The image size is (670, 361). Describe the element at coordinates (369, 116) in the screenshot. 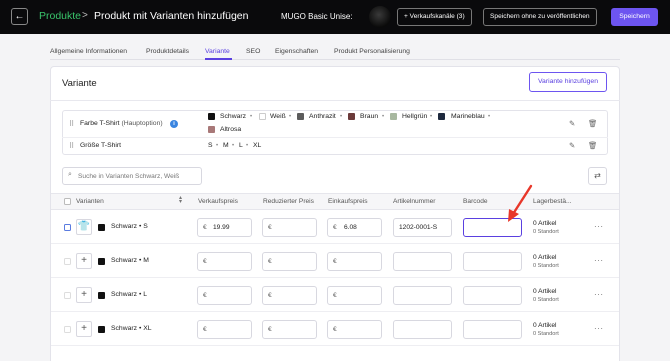

I see `option-brown: Braun` at that location.